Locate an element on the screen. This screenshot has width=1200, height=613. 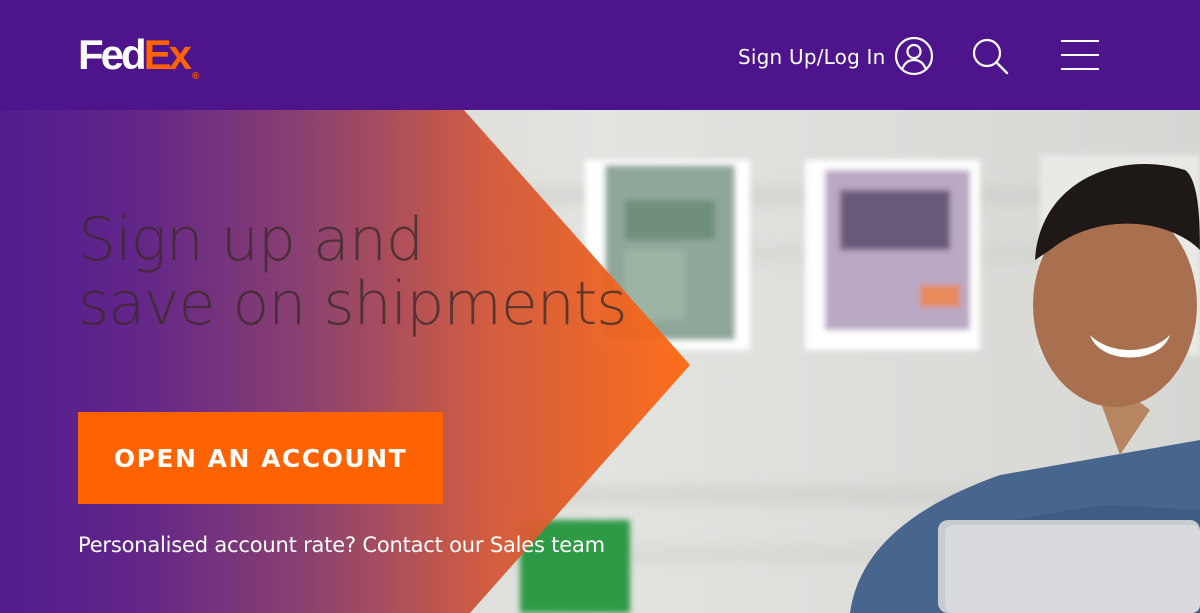
sign-up-login-link: Sign Up/Log In is located at coordinates (836, 56).